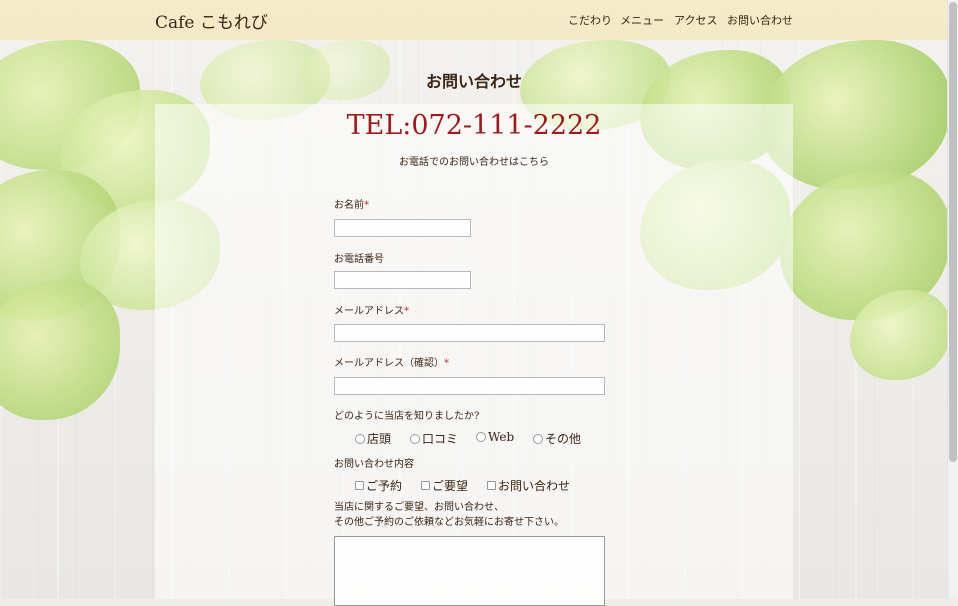 This screenshot has width=958, height=606. What do you see at coordinates (419, 507) in the screenshot?
I see `message-note-line1: 当店に関するご要望、お問い合わせ、` at bounding box center [419, 507].